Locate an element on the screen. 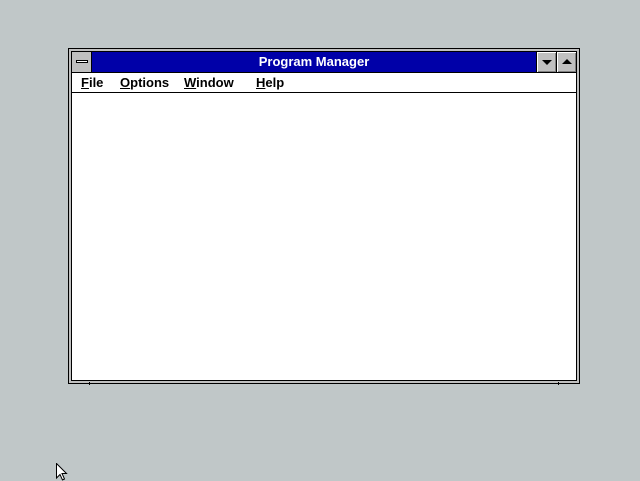  menu-window: Window is located at coordinates (209, 82).